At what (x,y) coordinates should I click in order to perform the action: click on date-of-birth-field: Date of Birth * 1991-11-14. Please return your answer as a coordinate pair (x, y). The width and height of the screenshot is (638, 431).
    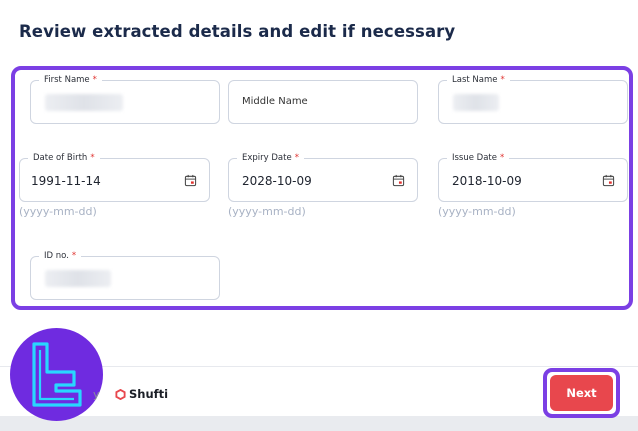
    Looking at the image, I should click on (114, 177).